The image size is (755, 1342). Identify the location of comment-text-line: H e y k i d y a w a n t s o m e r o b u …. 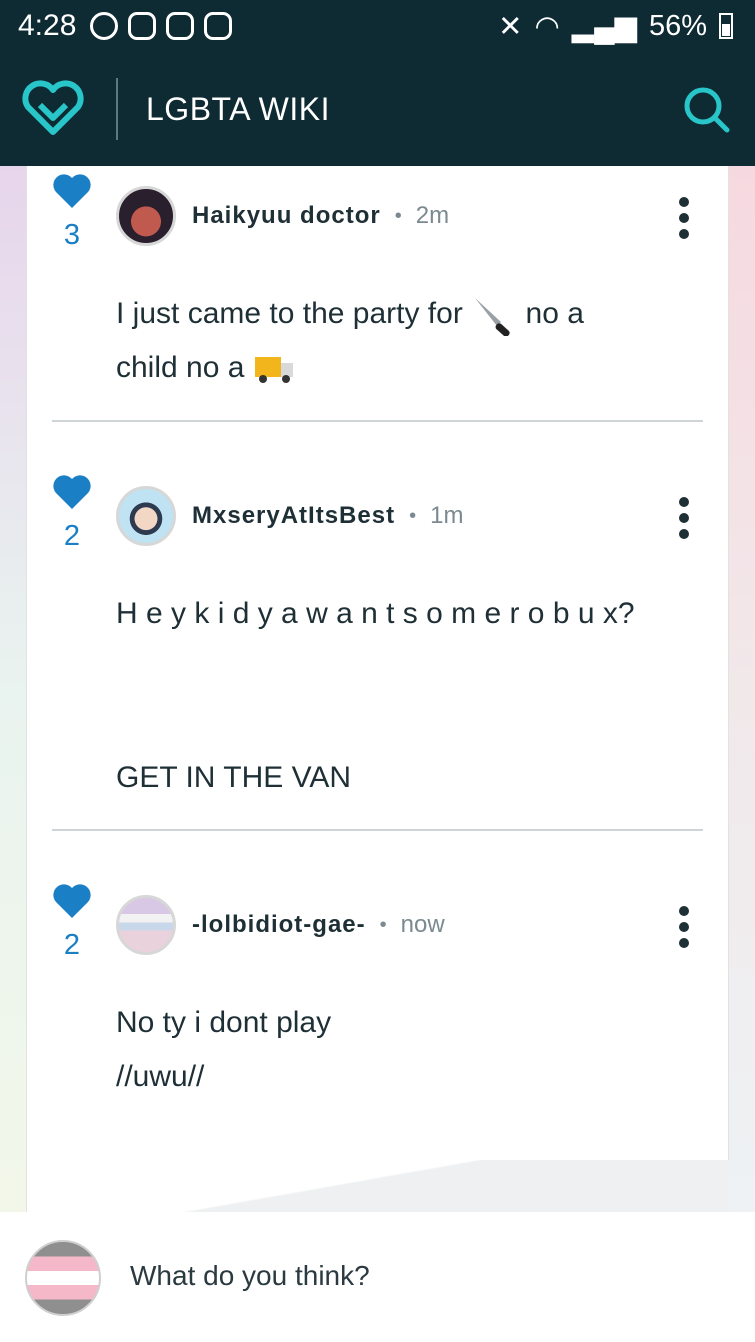
(375, 613).